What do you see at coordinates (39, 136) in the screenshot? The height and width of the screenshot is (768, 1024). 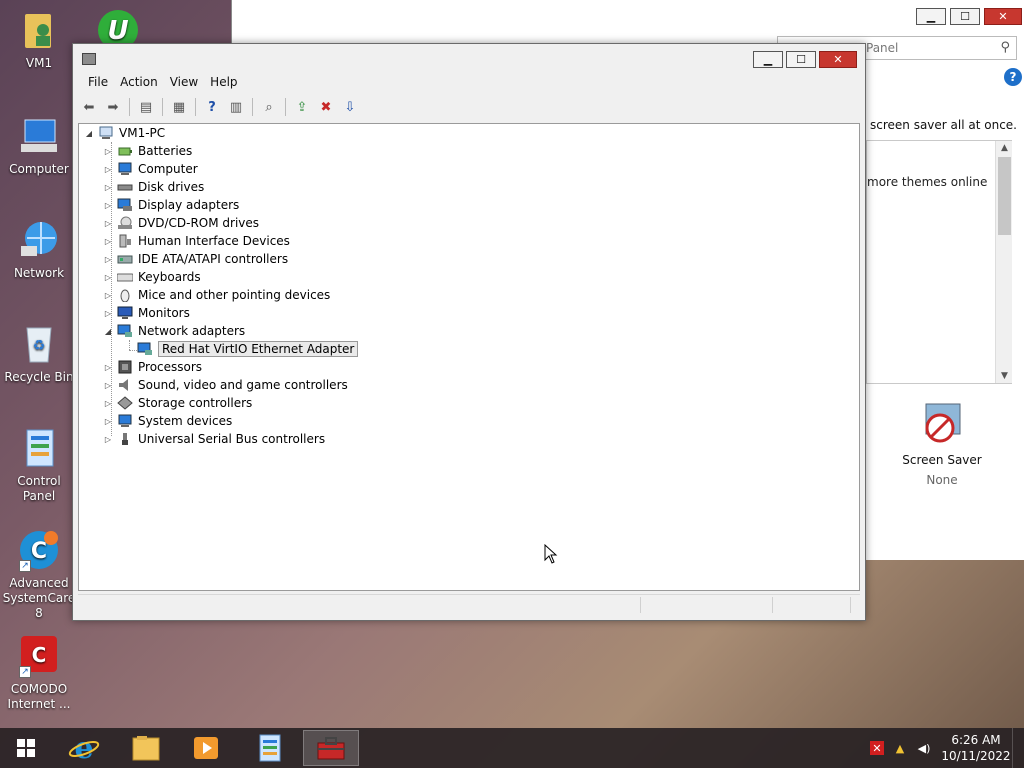 I see `computer-icon` at bounding box center [39, 136].